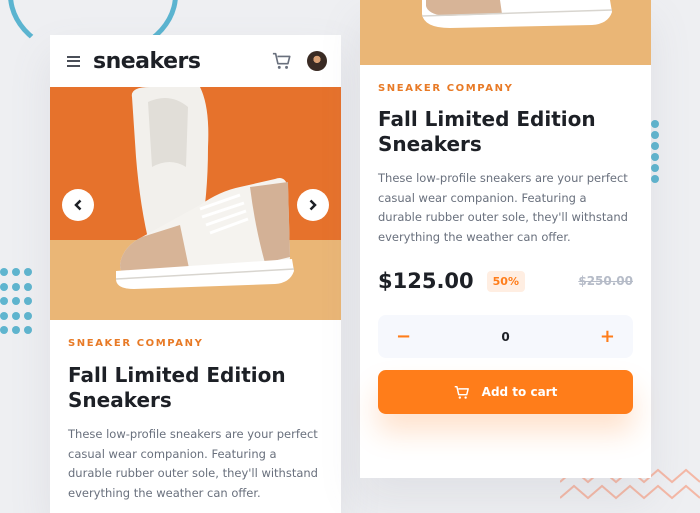 The height and width of the screenshot is (513, 700). What do you see at coordinates (17, 303) in the screenshot?
I see `decorative-dots-left` at bounding box center [17, 303].